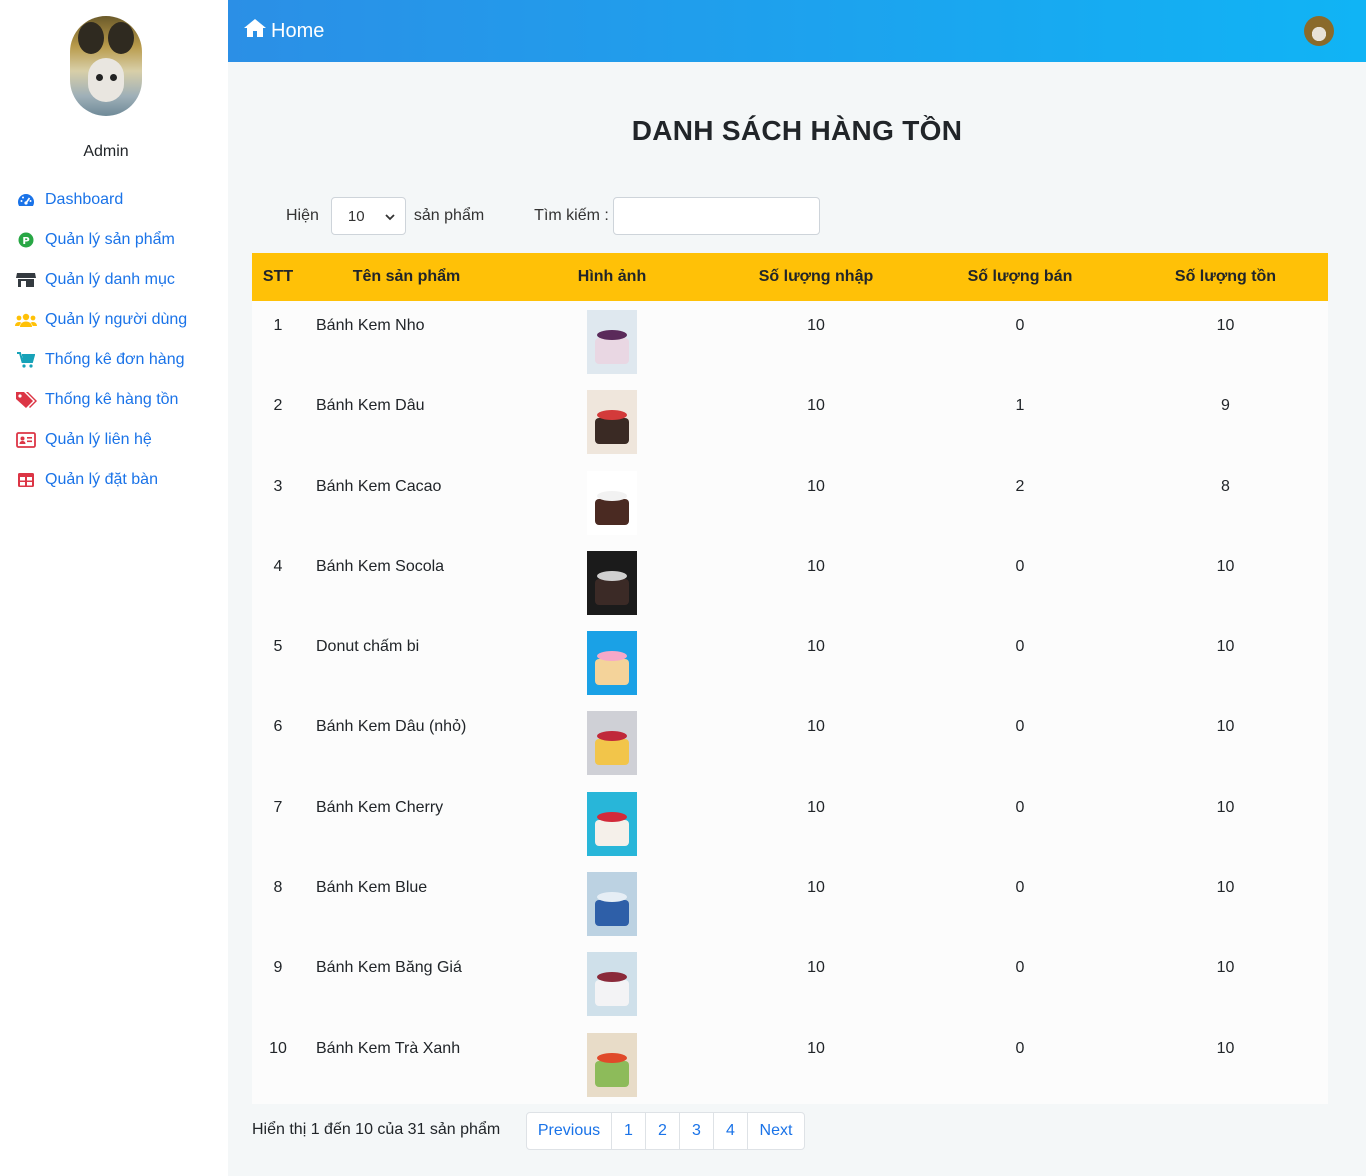  I want to click on column-header: Số lượng nhập, so click(816, 277).